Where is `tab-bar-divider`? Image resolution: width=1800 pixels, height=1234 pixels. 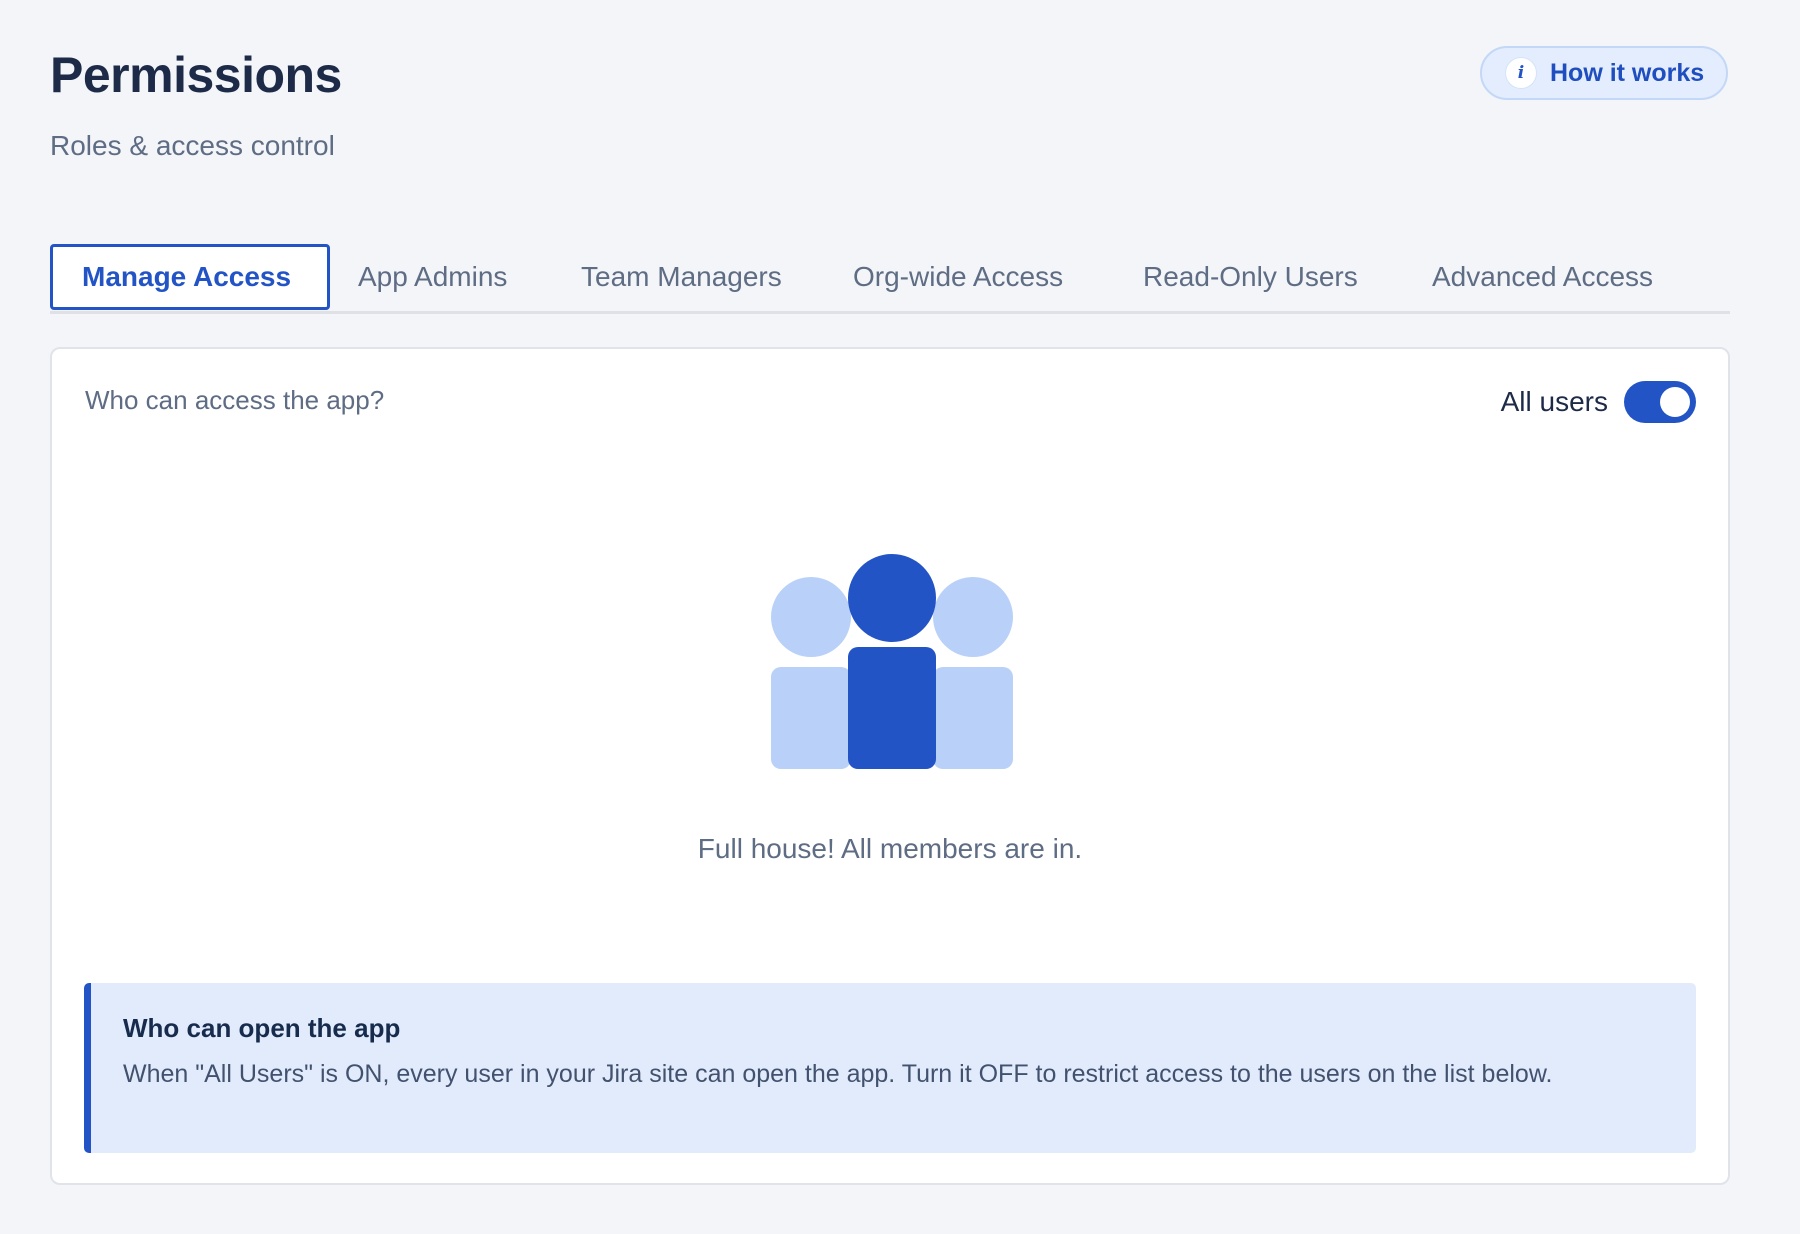
tab-bar-divider is located at coordinates (890, 312).